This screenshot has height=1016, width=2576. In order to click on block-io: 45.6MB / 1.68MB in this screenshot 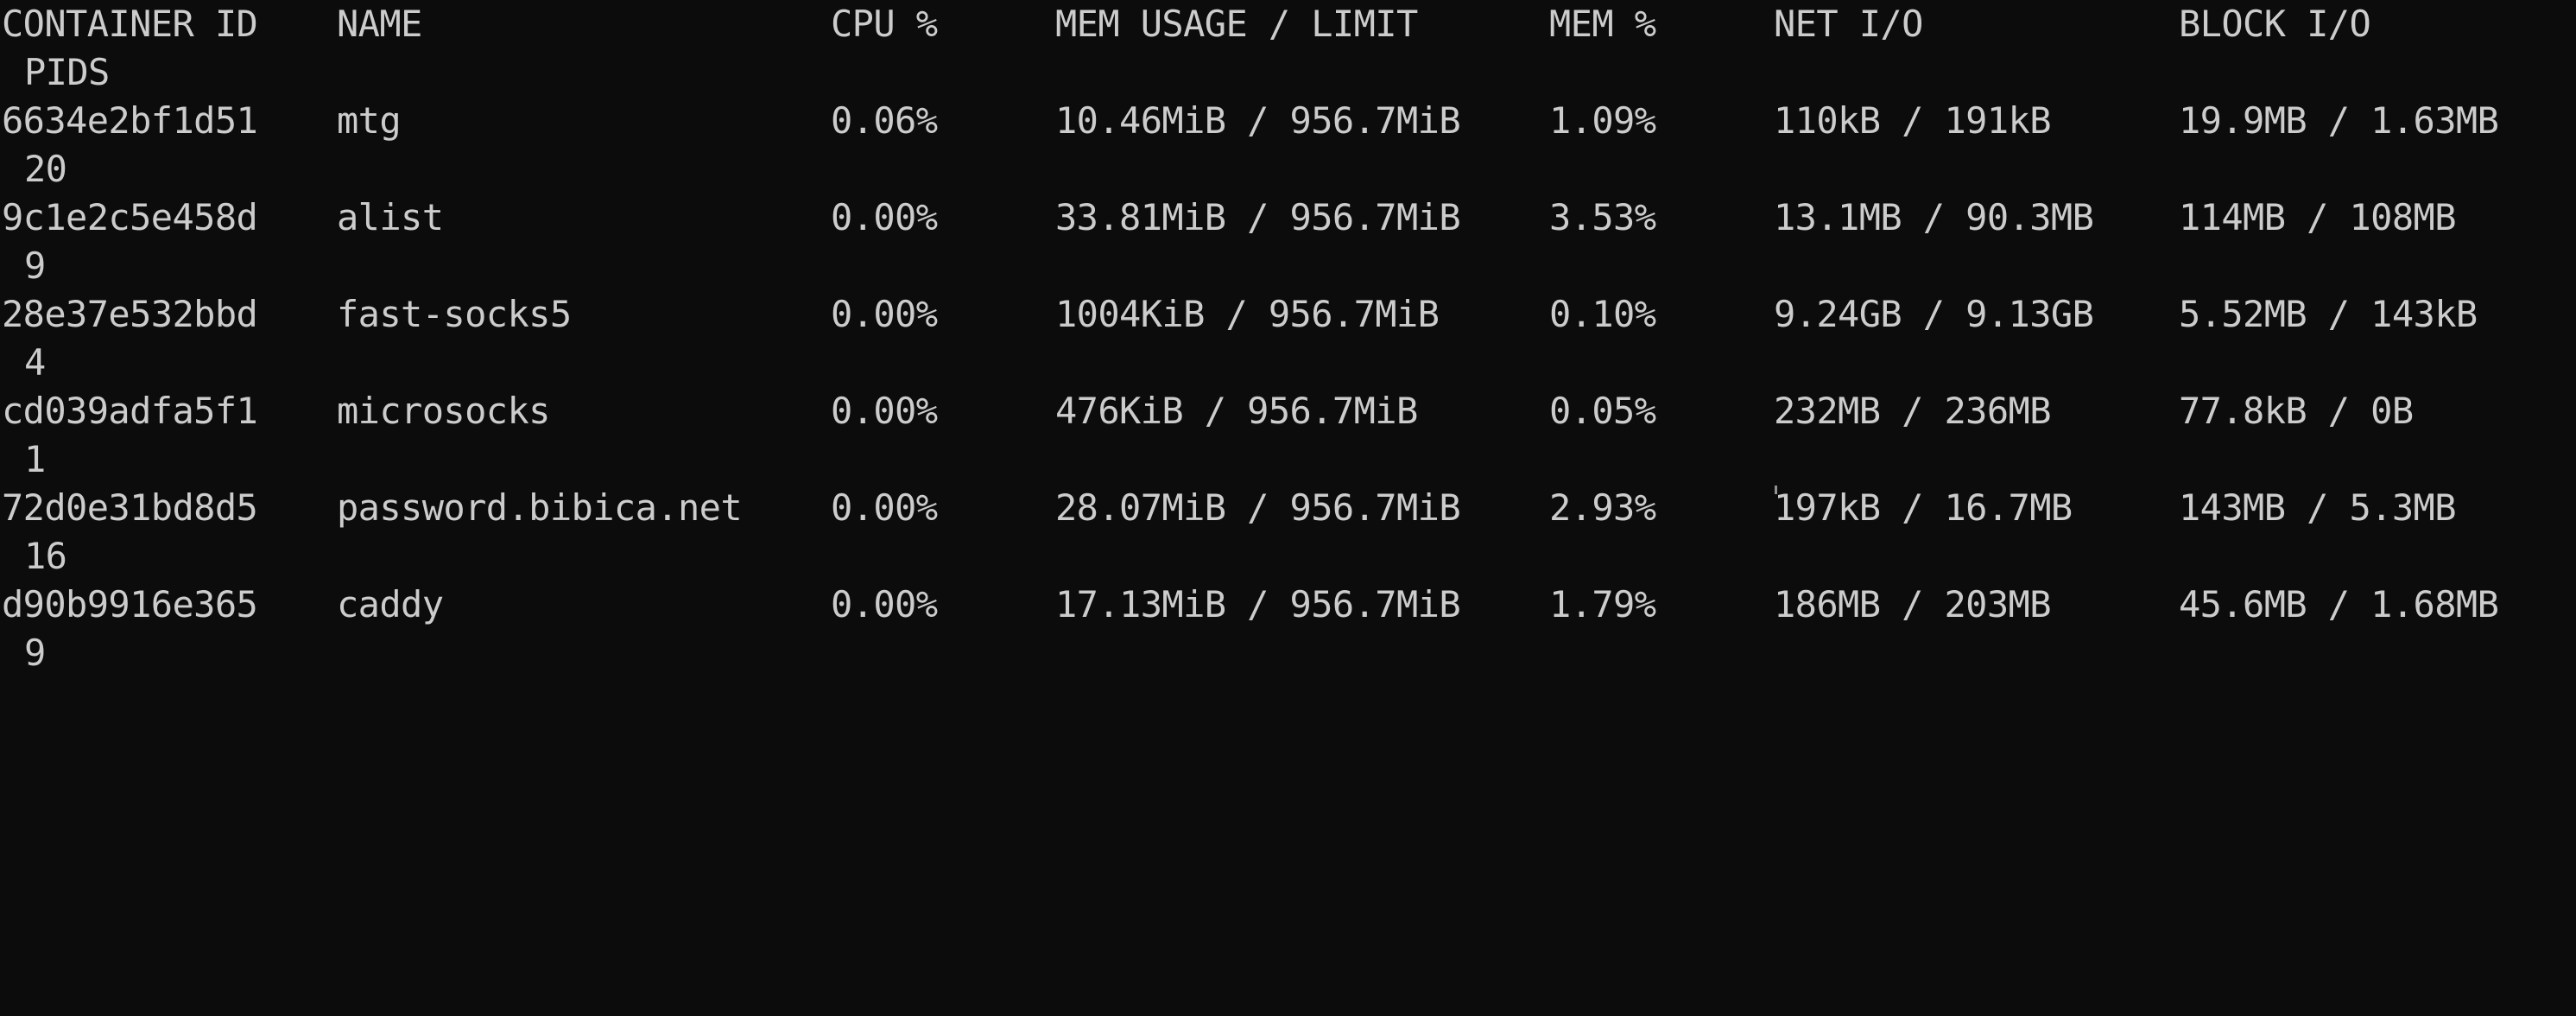, I will do `click(2339, 604)`.